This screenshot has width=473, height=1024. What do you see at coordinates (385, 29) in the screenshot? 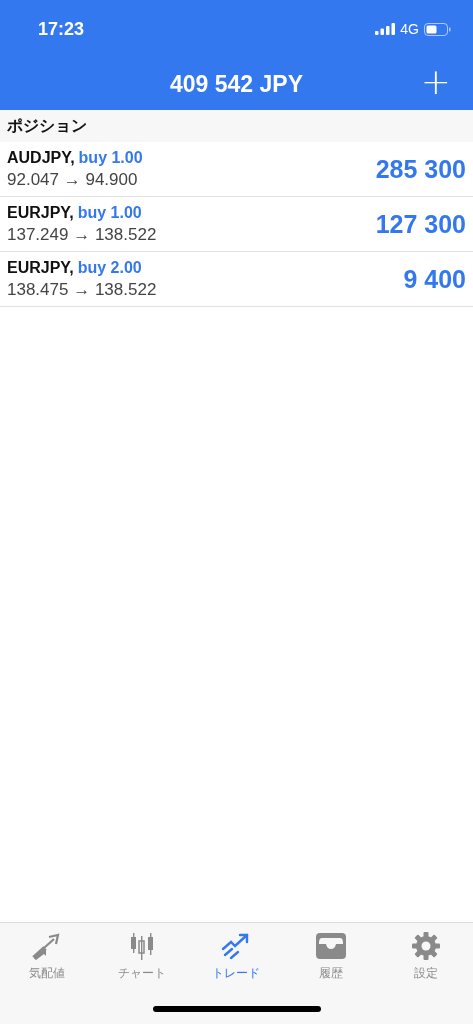
I see `signal-icon` at bounding box center [385, 29].